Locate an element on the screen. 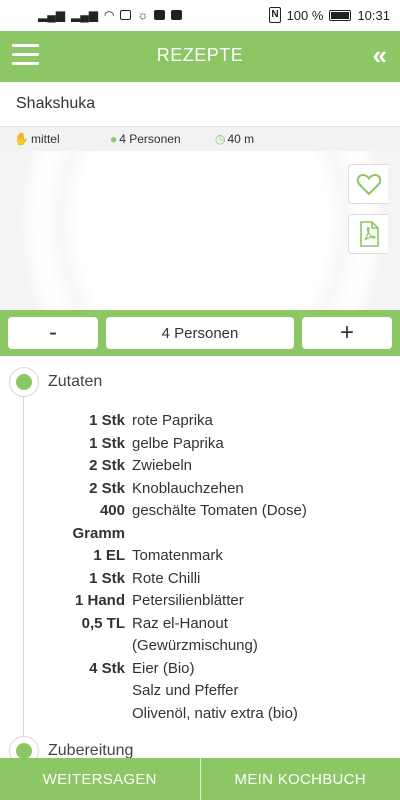 This screenshot has width=400, height=800. ingredient-name: Olivenöl, nativ extra (bio) is located at coordinates (215, 713).